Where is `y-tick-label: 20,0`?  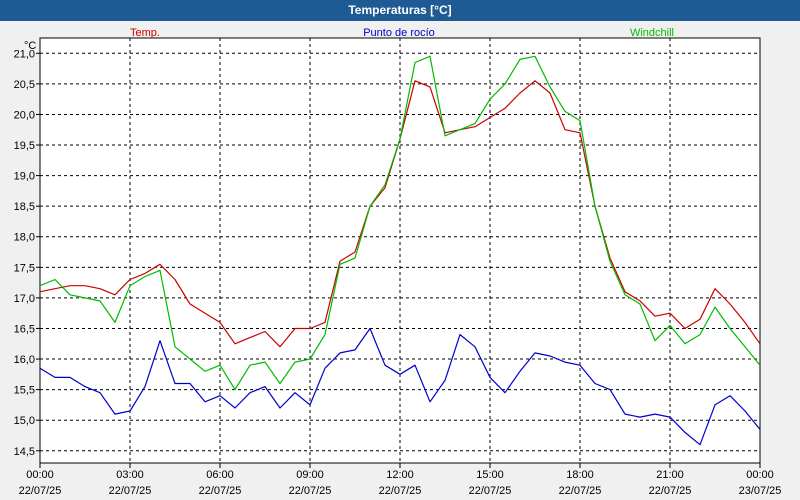
y-tick-label: 20,0 is located at coordinates (24, 115).